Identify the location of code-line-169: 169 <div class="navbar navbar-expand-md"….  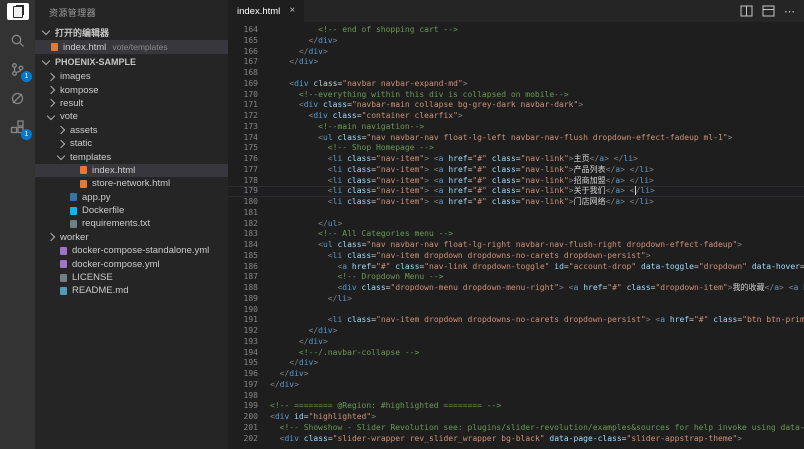
(516, 84).